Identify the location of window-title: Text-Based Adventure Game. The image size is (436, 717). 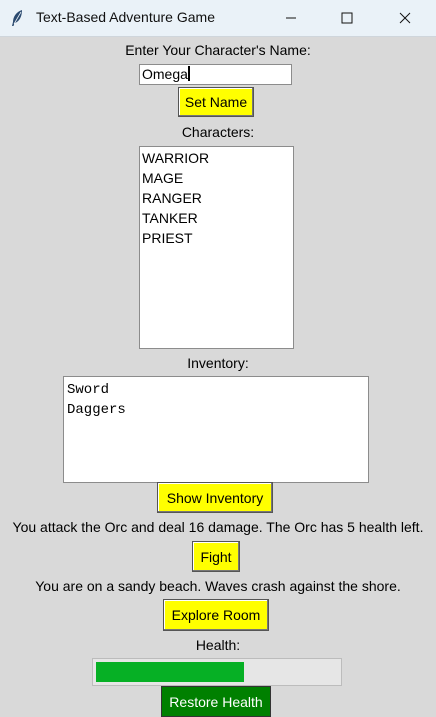
(125, 17).